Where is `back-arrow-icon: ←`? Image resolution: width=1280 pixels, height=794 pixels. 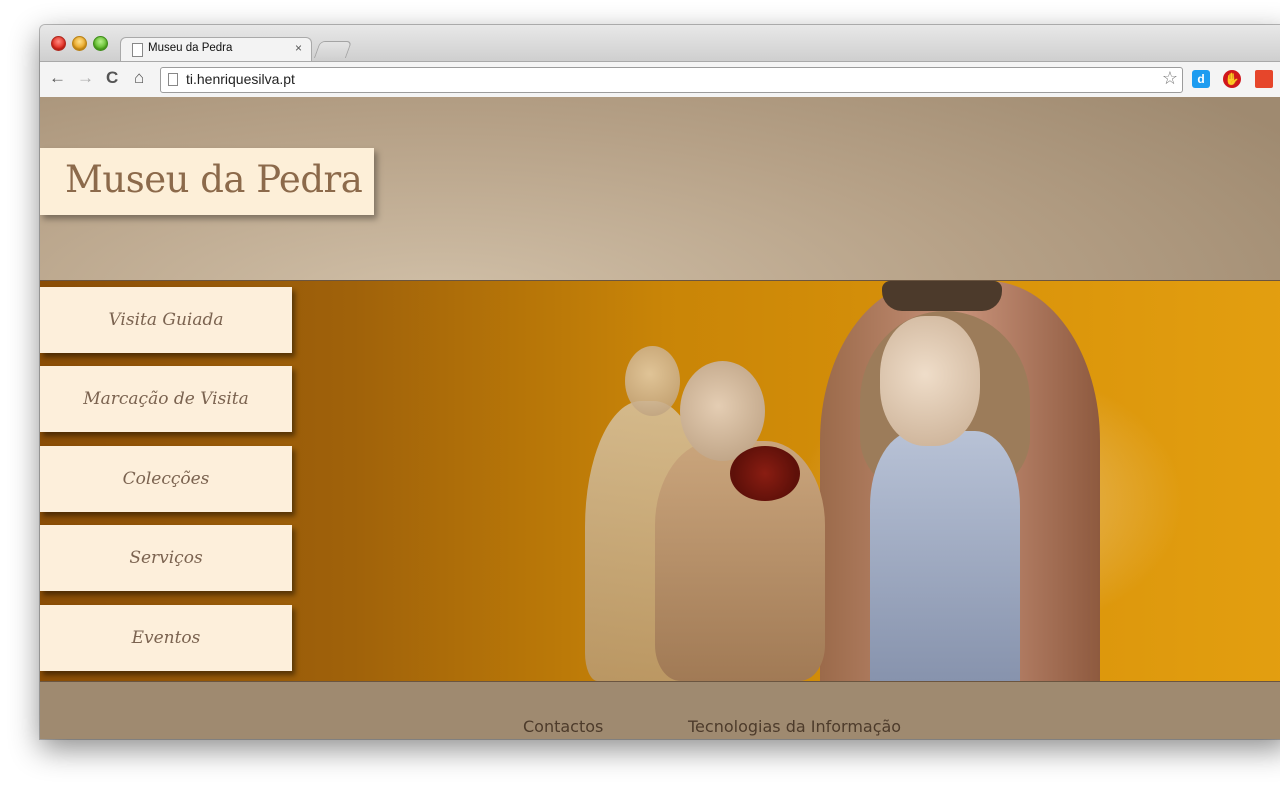 back-arrow-icon: ← is located at coordinates (57, 78).